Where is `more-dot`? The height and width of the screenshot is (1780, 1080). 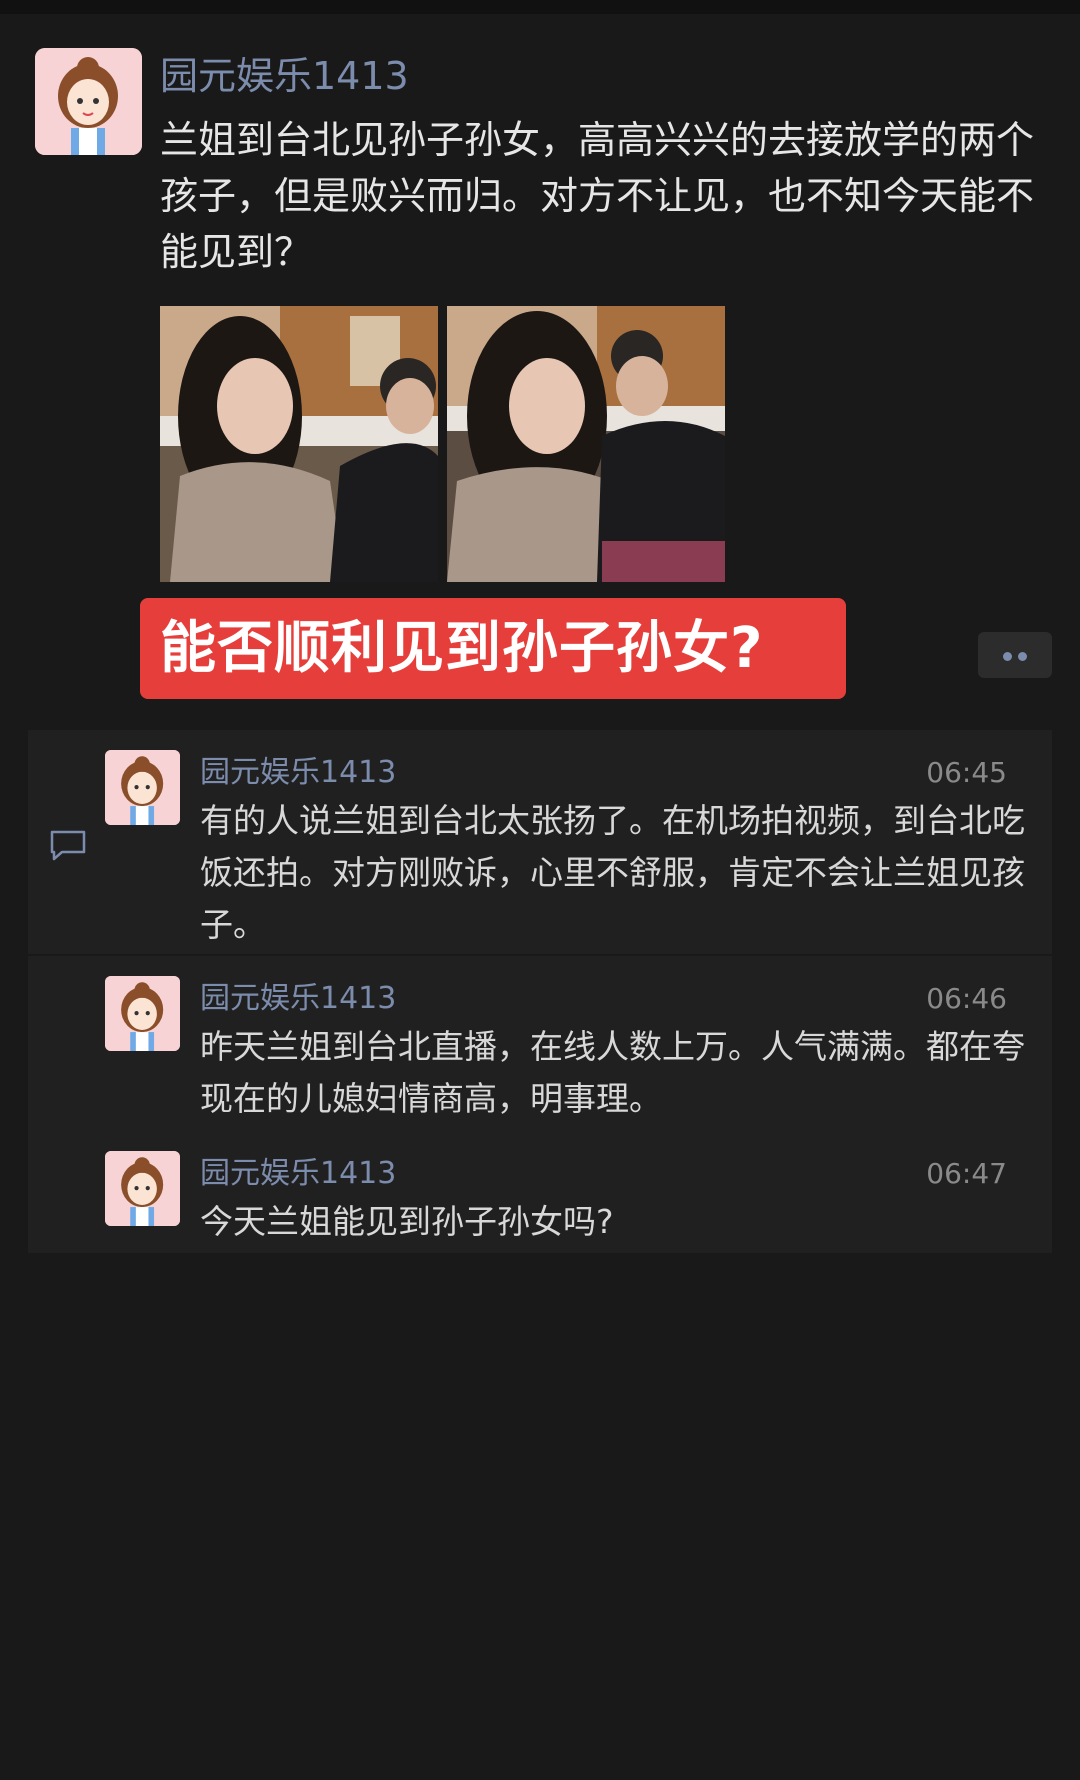 more-dot is located at coordinates (1022, 656).